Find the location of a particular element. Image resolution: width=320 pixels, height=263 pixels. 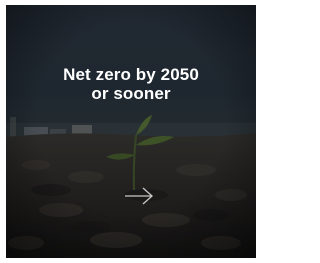

card-headline: Net zero by 2050 or sooner is located at coordinates (131, 84).